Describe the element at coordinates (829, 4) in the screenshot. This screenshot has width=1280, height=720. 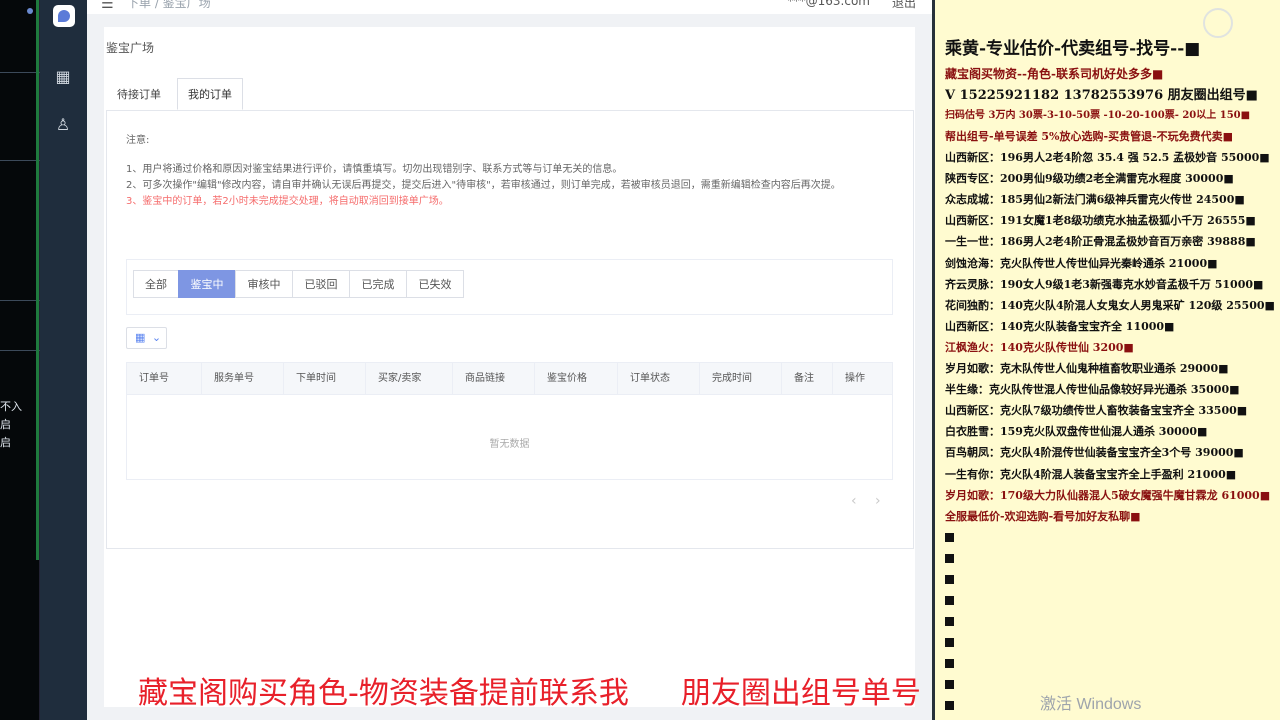
I see `user-email: ***@163.com` at that location.